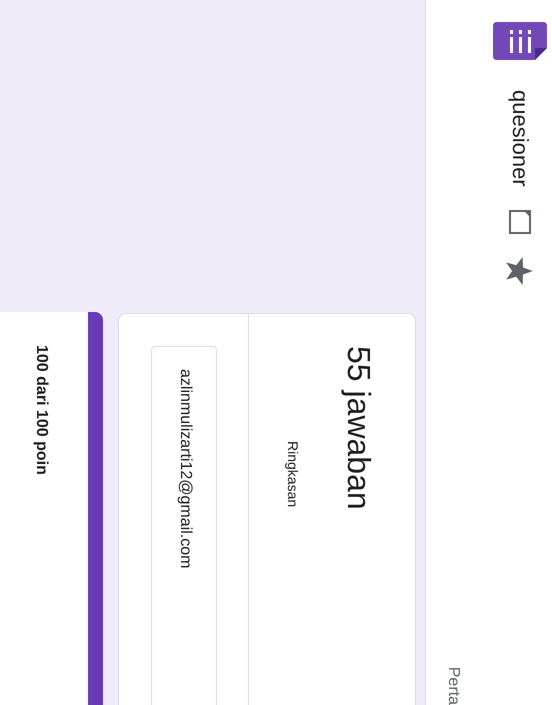 This screenshot has width=552, height=705. I want to click on score-text: 100 dari 100 poin, so click(41, 410).